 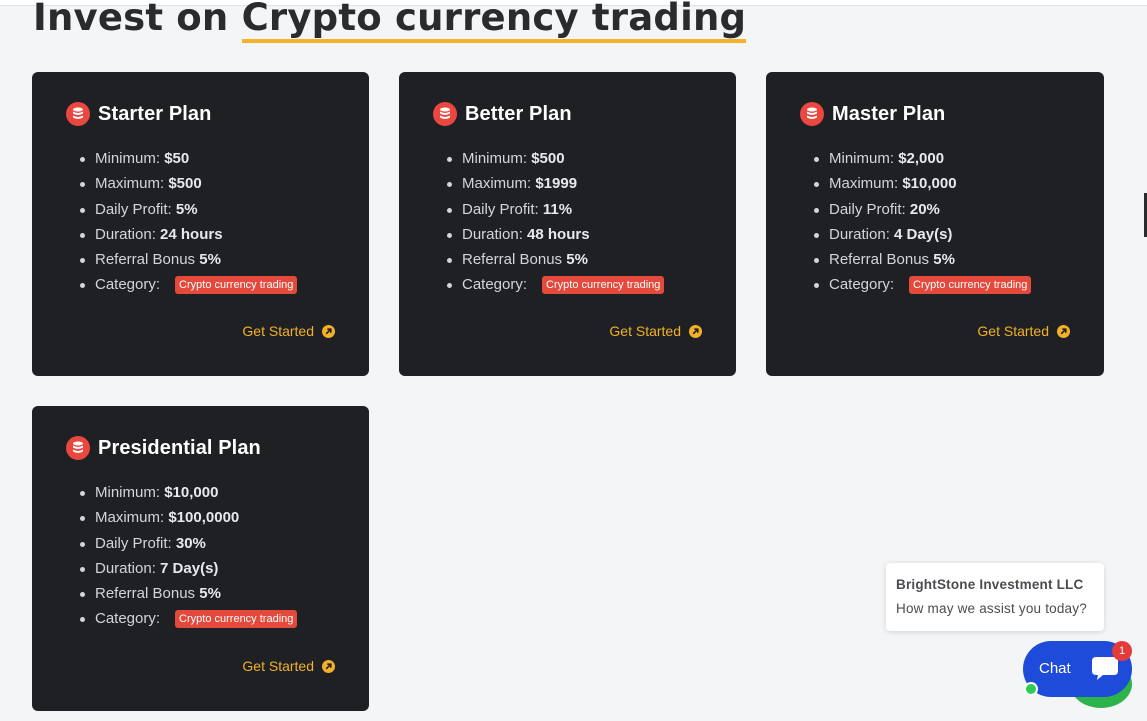 I want to click on plan-duration: Duration: 24 hours, so click(x=187, y=234).